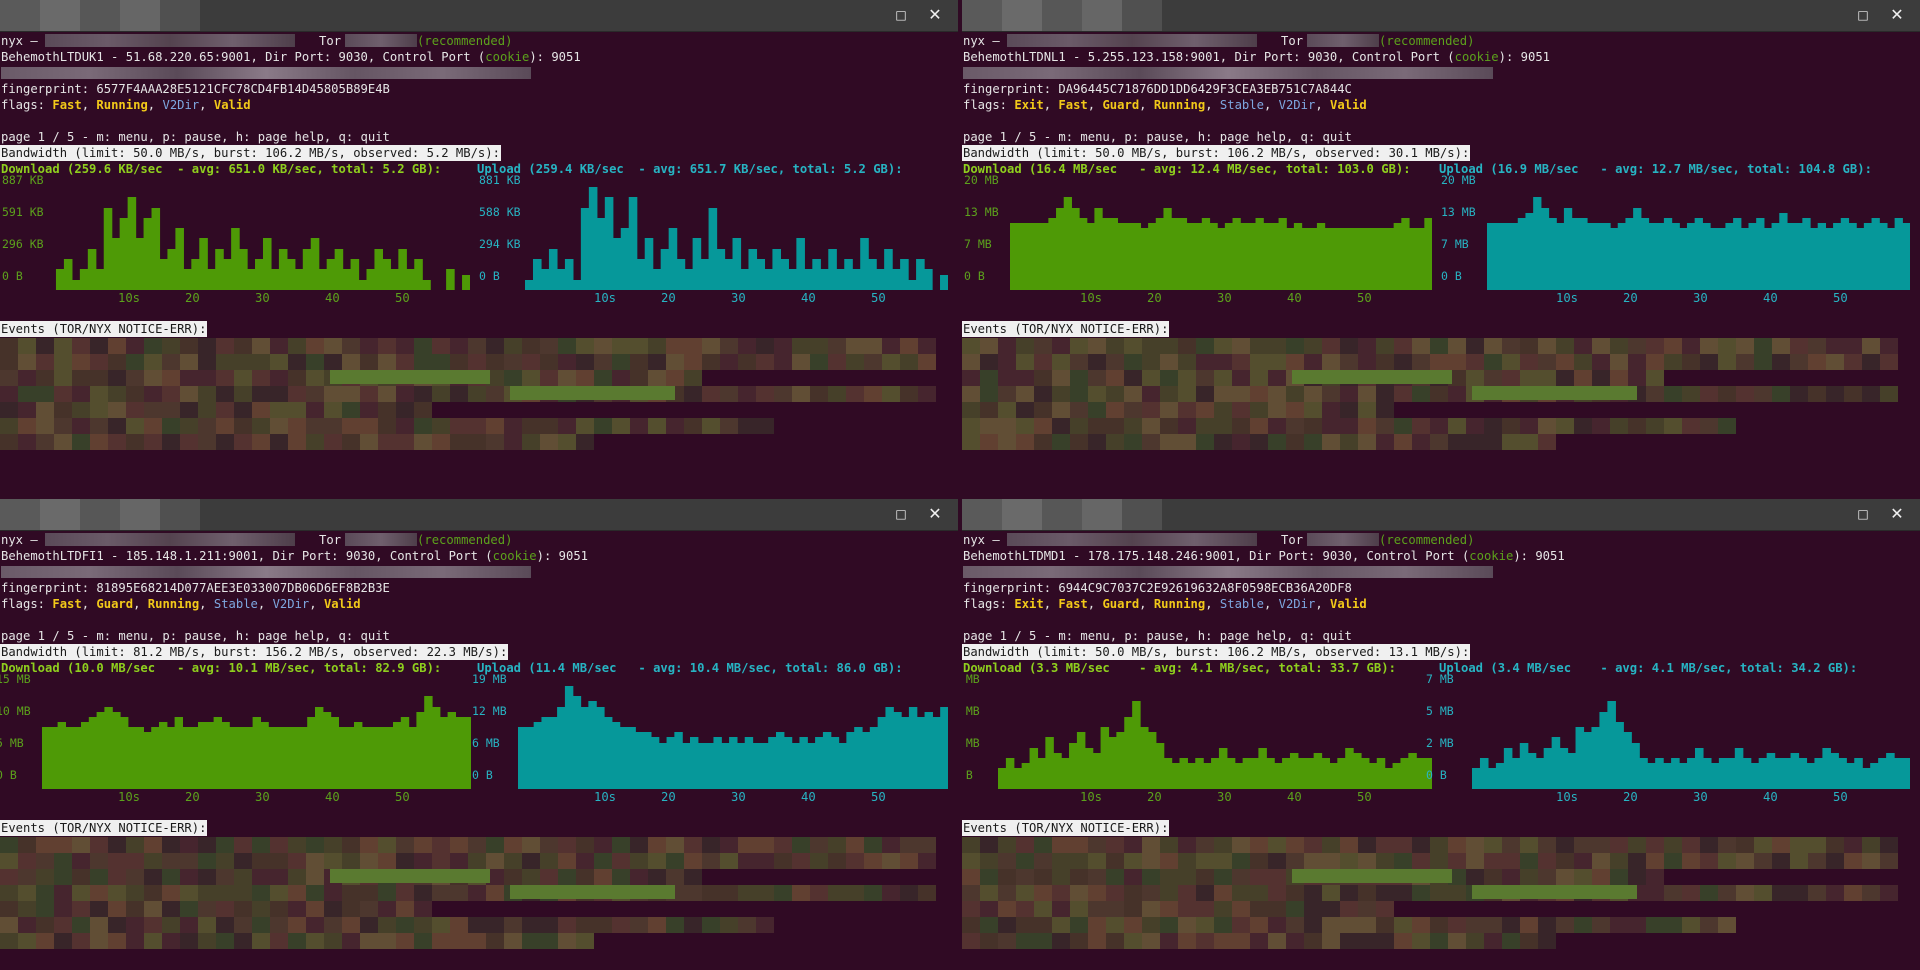 Image resolution: width=1920 pixels, height=970 pixels. What do you see at coordinates (381, 539) in the screenshot?
I see `redacted-tor-version` at bounding box center [381, 539].